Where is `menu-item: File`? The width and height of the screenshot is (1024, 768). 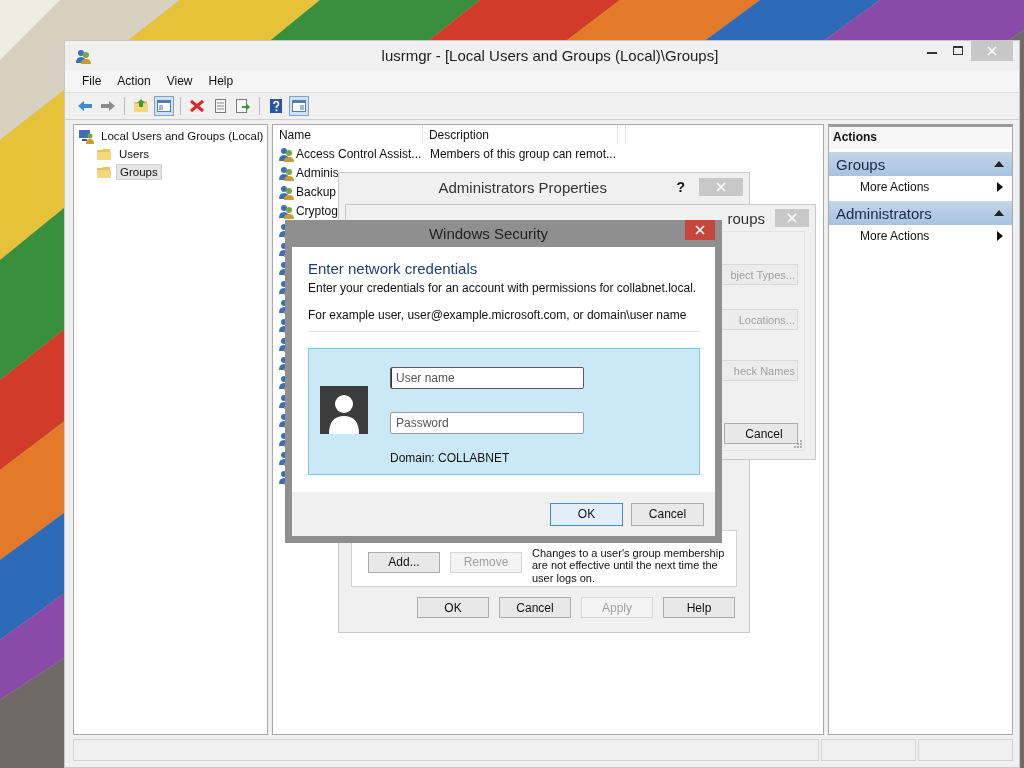
menu-item: File is located at coordinates (92, 81).